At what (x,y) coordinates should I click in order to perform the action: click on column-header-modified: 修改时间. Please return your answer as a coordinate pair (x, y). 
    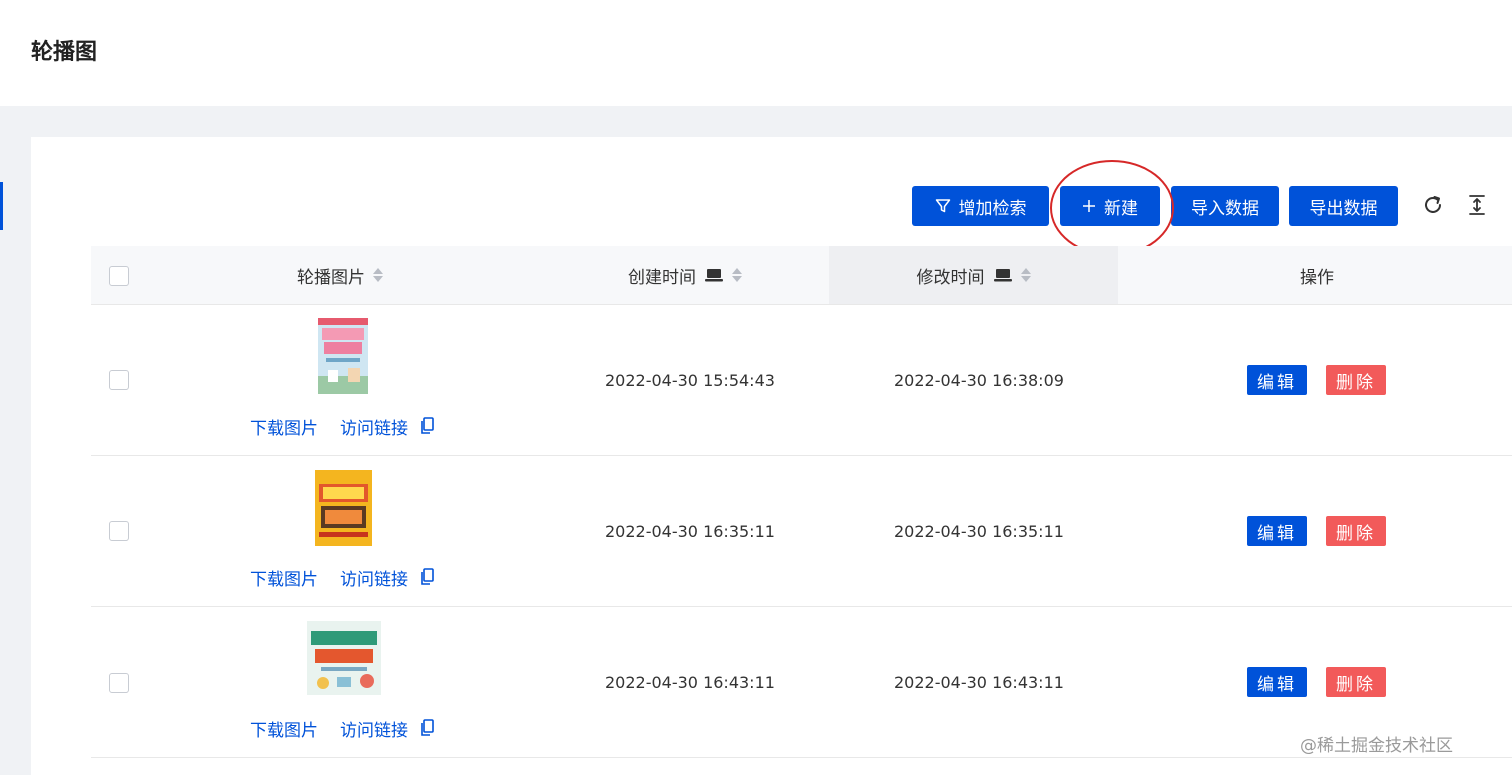
    Looking at the image, I should click on (973, 275).